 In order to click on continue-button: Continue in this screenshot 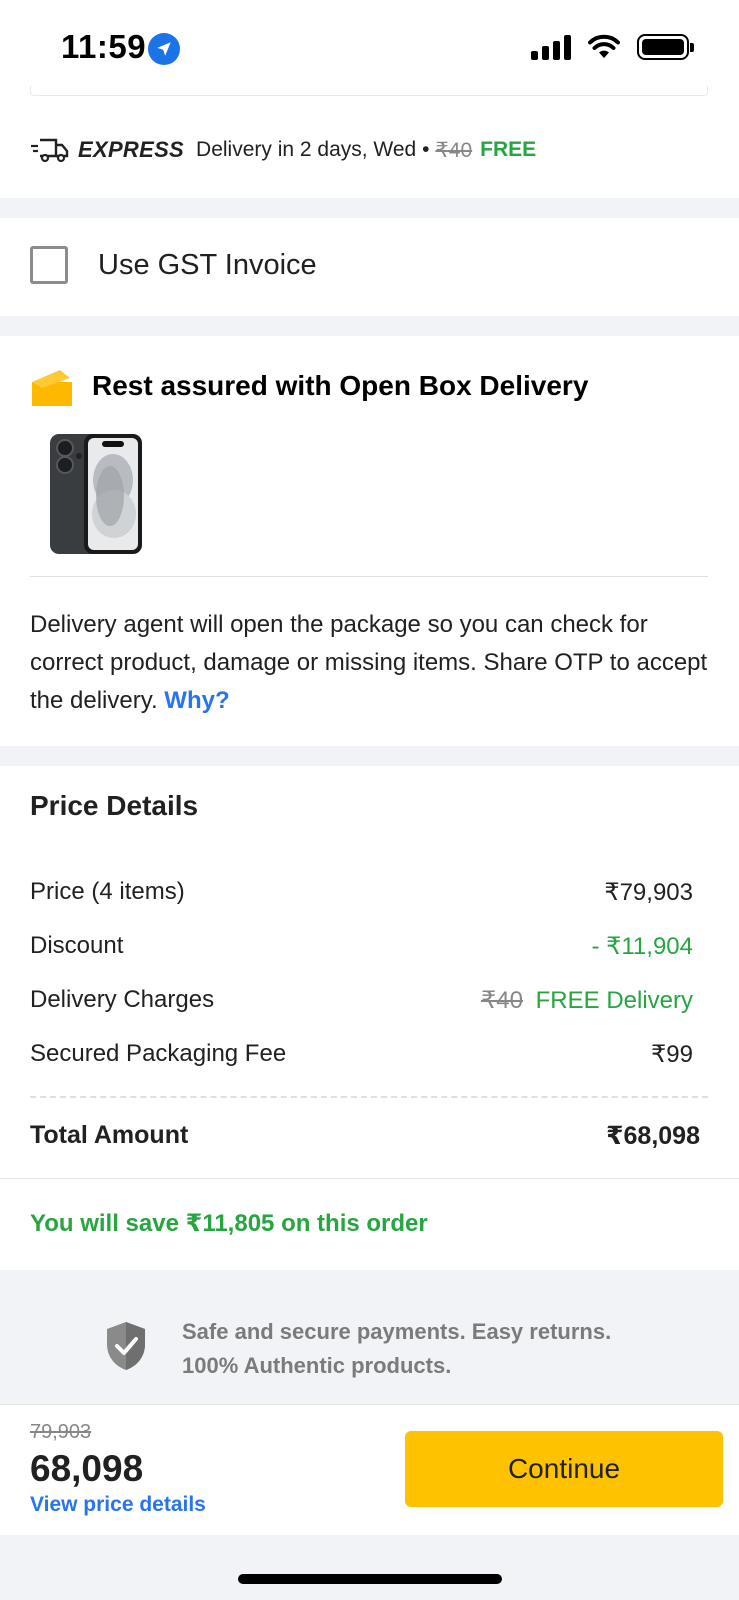, I will do `click(564, 1469)`.